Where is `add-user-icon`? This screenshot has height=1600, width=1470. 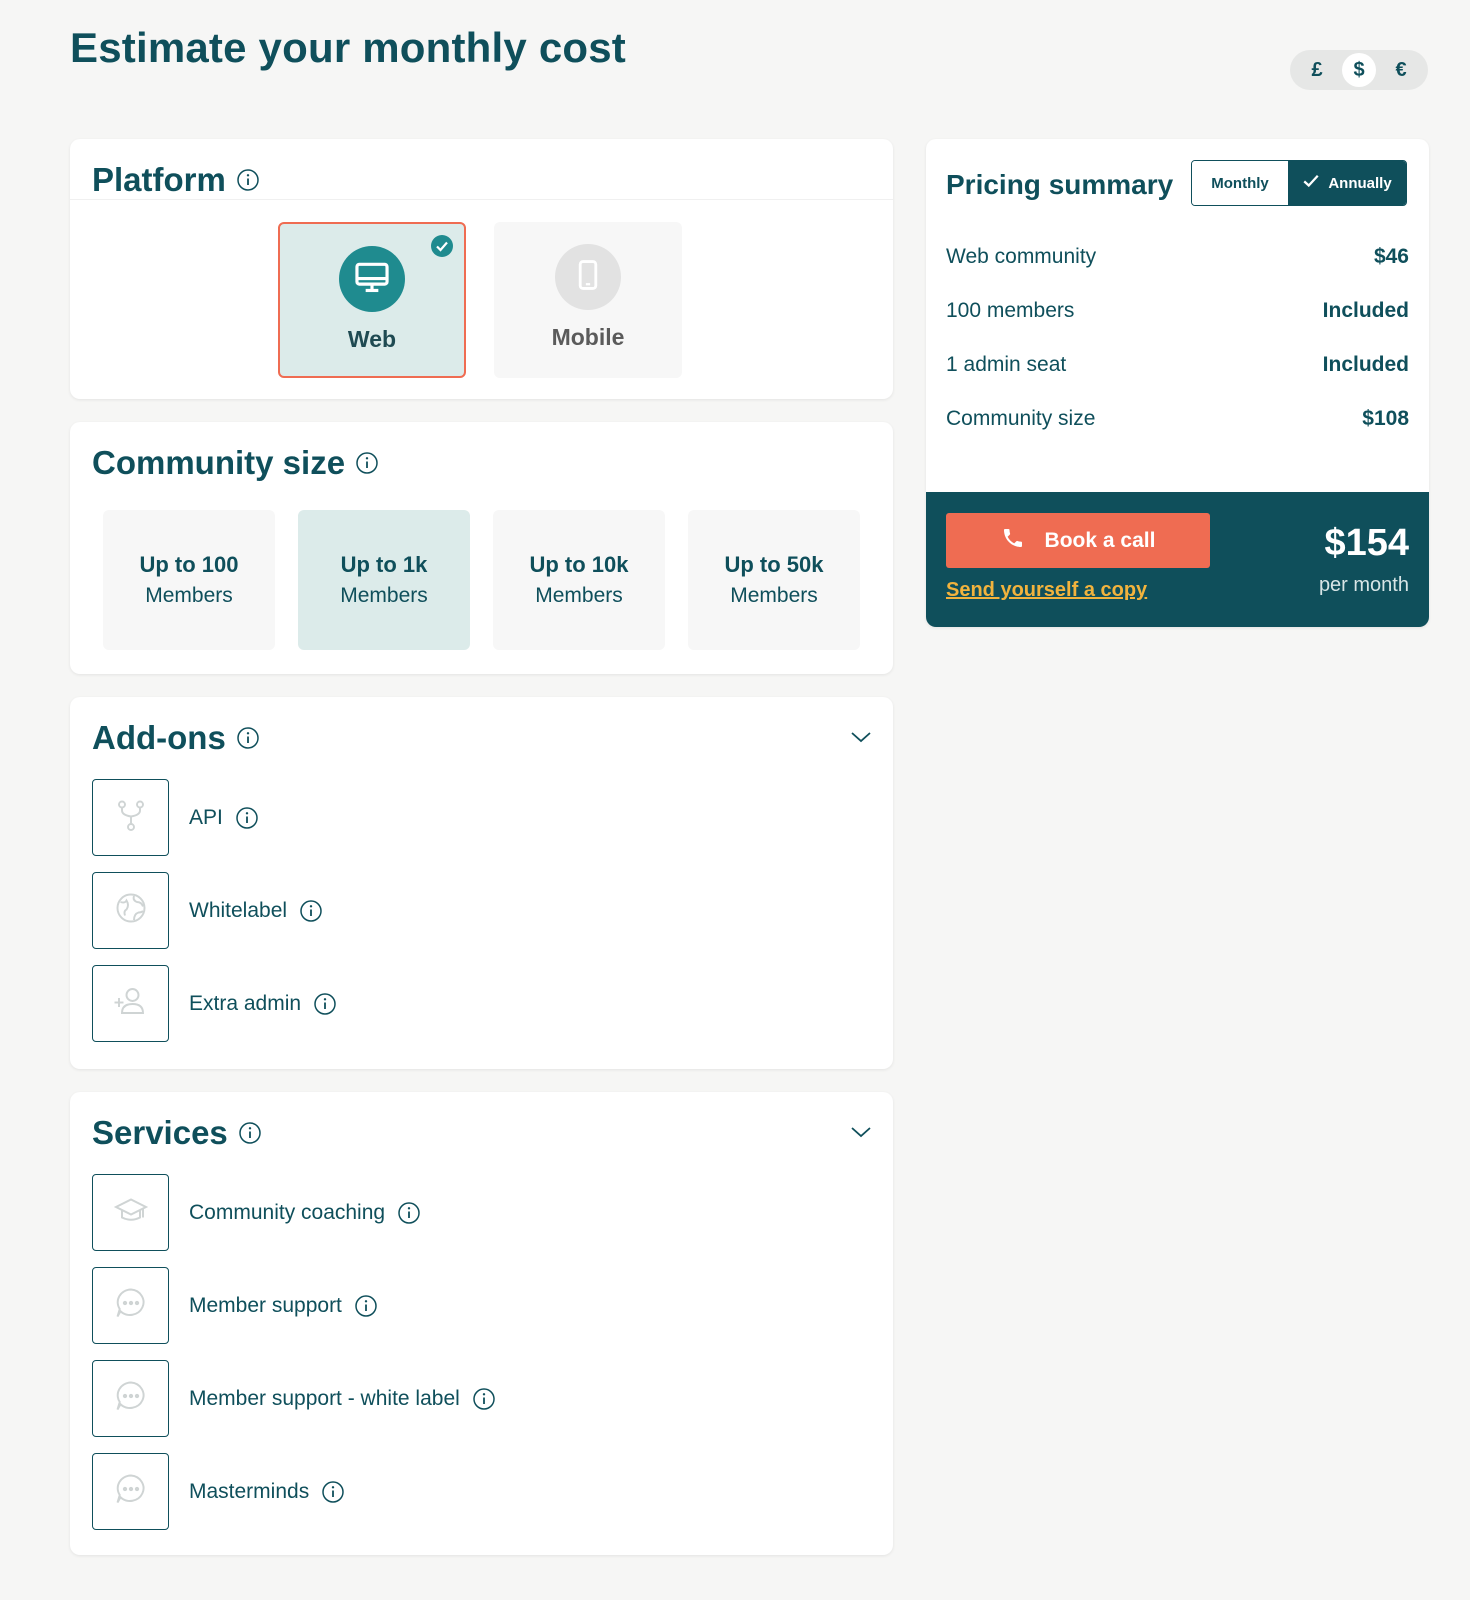 add-user-icon is located at coordinates (131, 1003).